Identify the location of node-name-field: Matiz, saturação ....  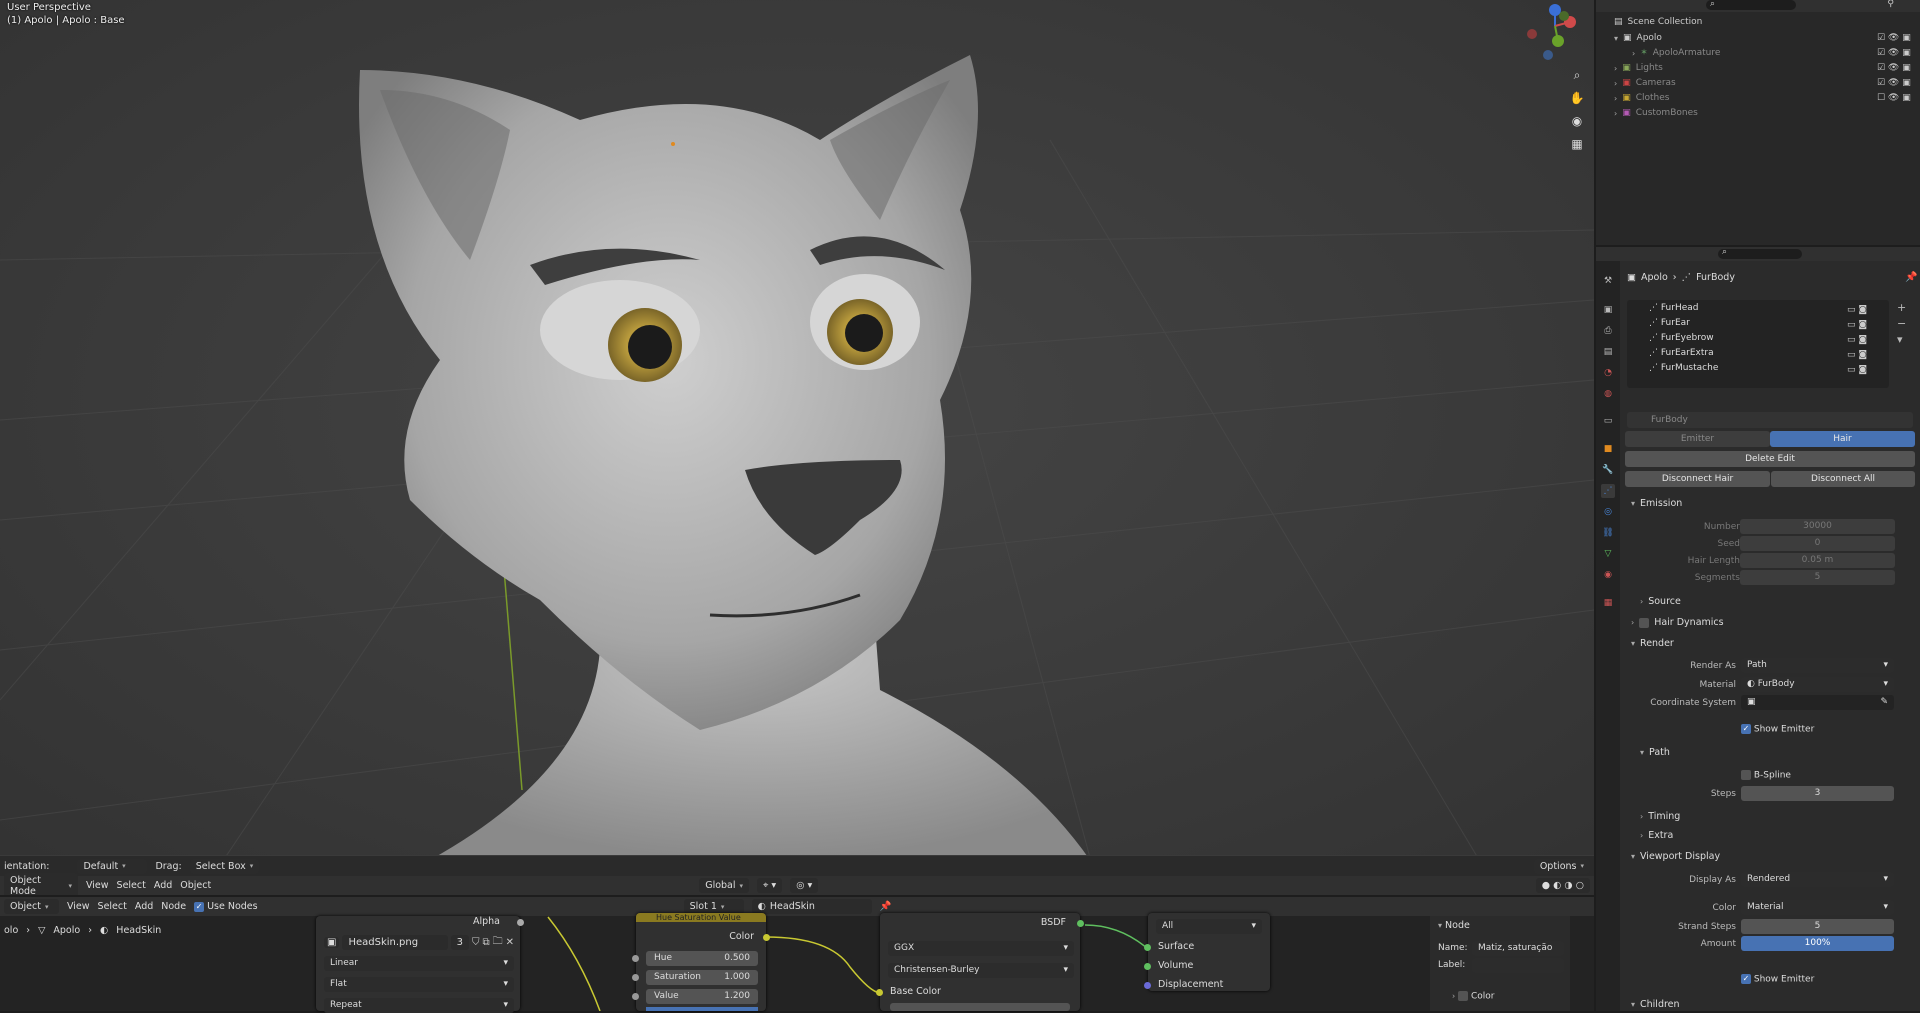
(1518, 954).